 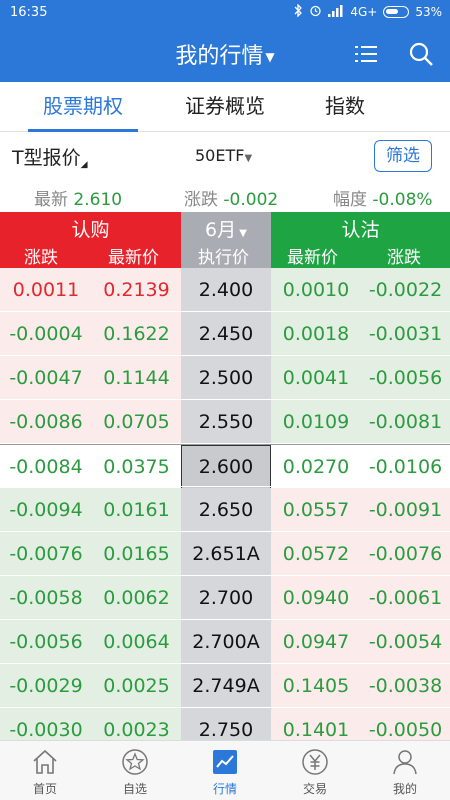 I want to click on call-header: 认购 涨跌 最新价, so click(x=90, y=240).